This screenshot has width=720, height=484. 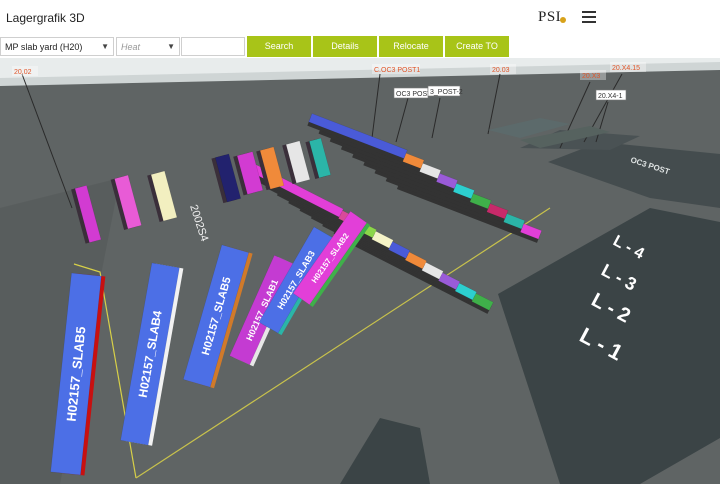 I want to click on search-button: Search, so click(x=279, y=46).